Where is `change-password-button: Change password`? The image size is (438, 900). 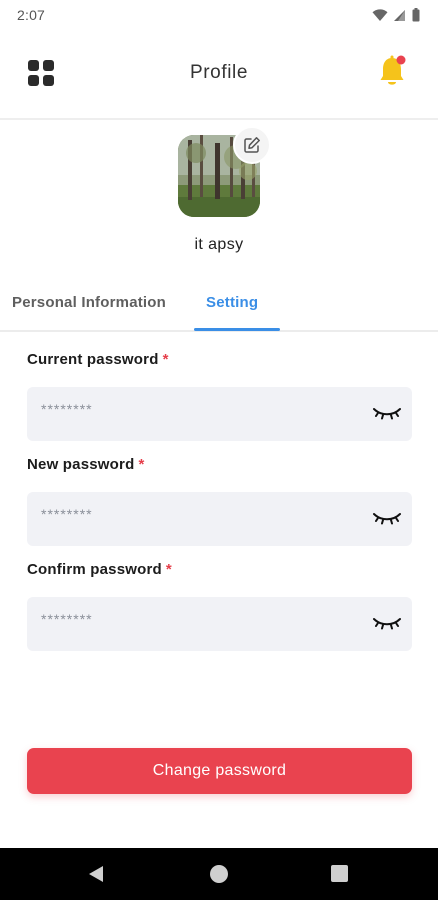
change-password-button: Change password is located at coordinates (219, 771).